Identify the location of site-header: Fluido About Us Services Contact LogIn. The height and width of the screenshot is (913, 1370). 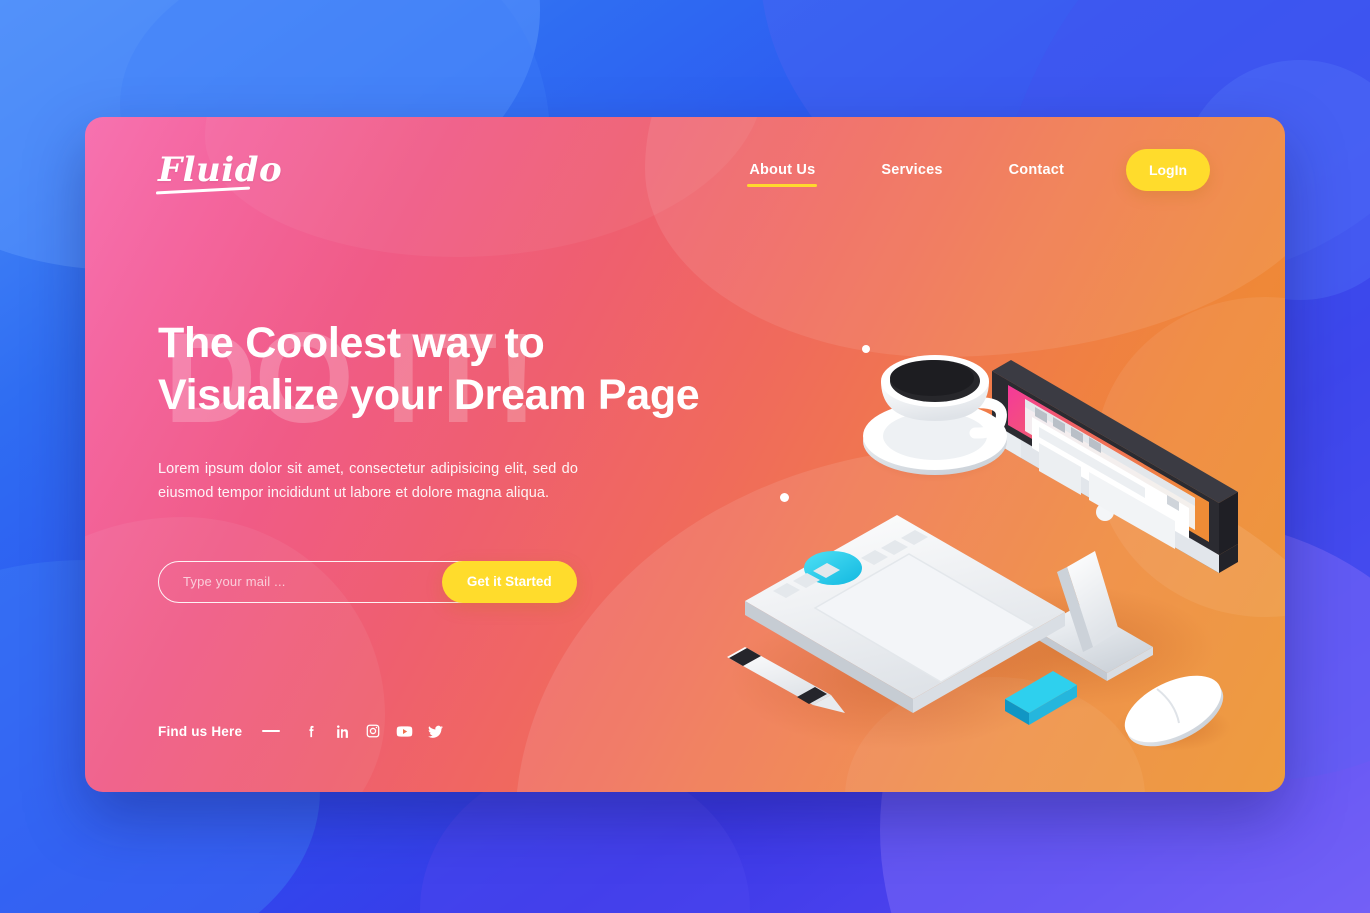
(685, 169).